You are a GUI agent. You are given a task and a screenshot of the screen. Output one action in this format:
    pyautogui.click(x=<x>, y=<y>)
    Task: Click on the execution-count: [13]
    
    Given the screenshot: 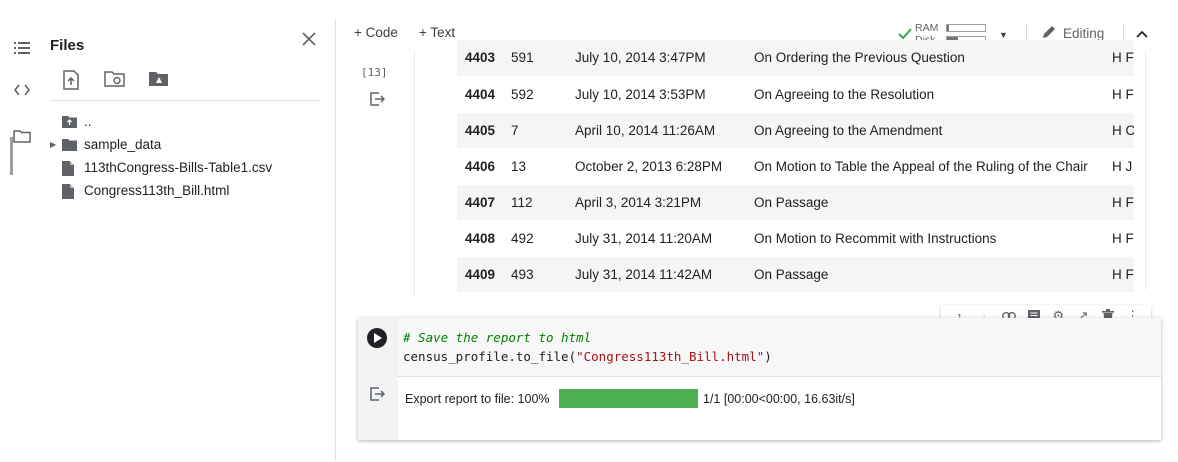 What is the action you would take?
    pyautogui.click(x=374, y=72)
    